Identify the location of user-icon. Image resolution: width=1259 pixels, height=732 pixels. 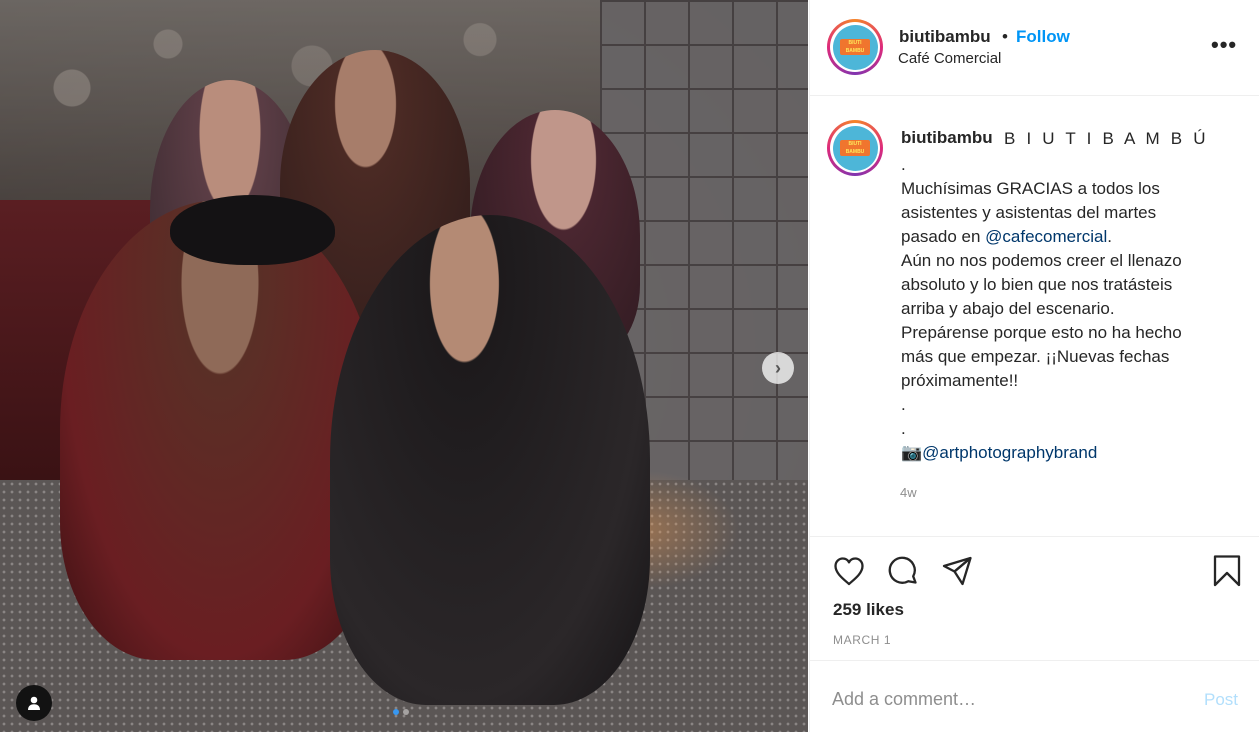
(34, 703).